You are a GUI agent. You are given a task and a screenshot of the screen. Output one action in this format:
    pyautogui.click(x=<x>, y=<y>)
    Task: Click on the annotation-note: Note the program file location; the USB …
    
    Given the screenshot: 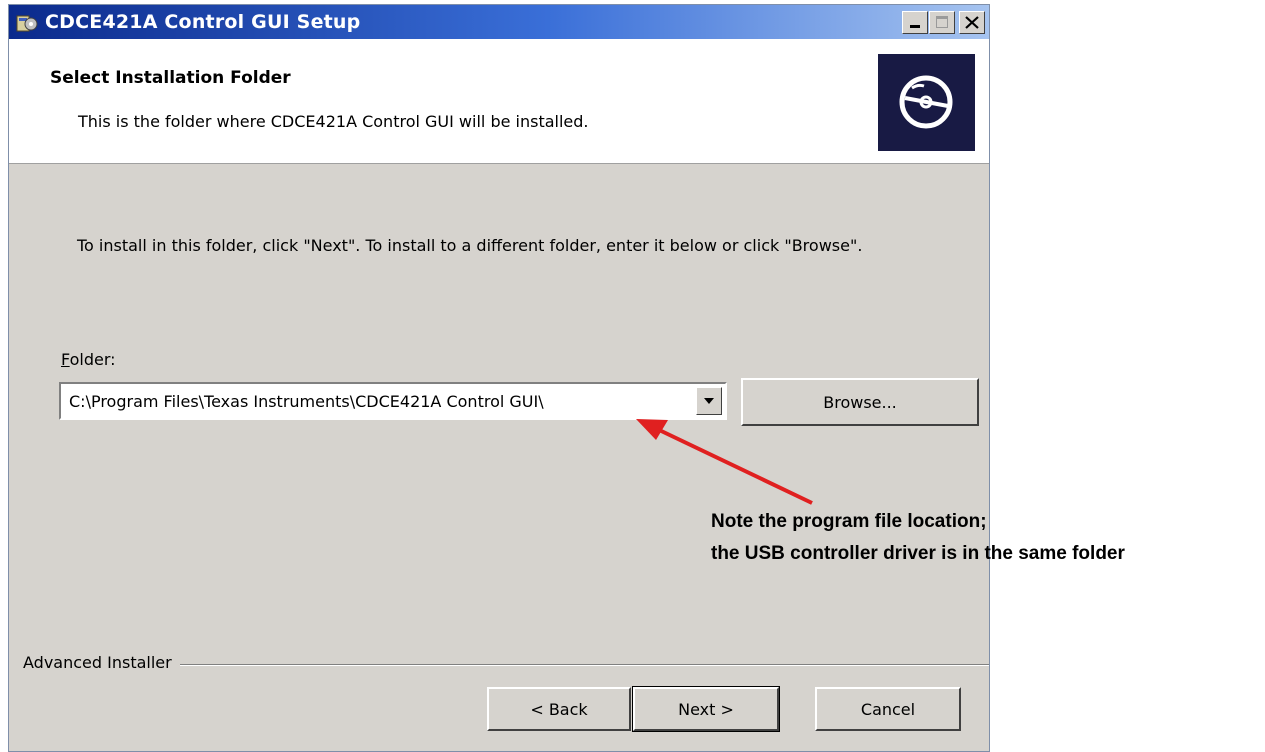 What is the action you would take?
    pyautogui.click(x=918, y=538)
    